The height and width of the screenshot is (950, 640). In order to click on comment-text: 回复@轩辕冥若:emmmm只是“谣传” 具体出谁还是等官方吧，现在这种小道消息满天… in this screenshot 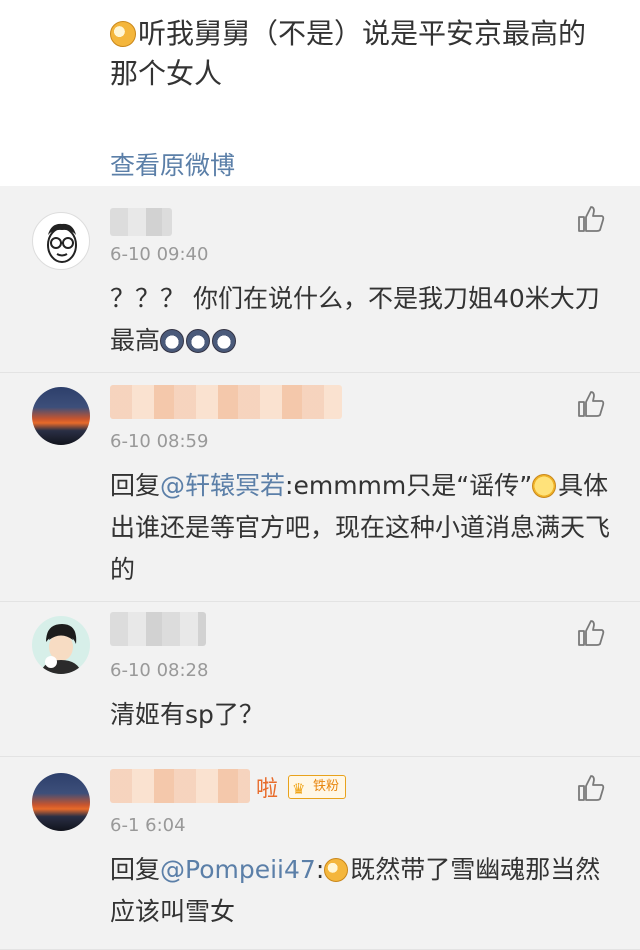, I will do `click(360, 527)`.